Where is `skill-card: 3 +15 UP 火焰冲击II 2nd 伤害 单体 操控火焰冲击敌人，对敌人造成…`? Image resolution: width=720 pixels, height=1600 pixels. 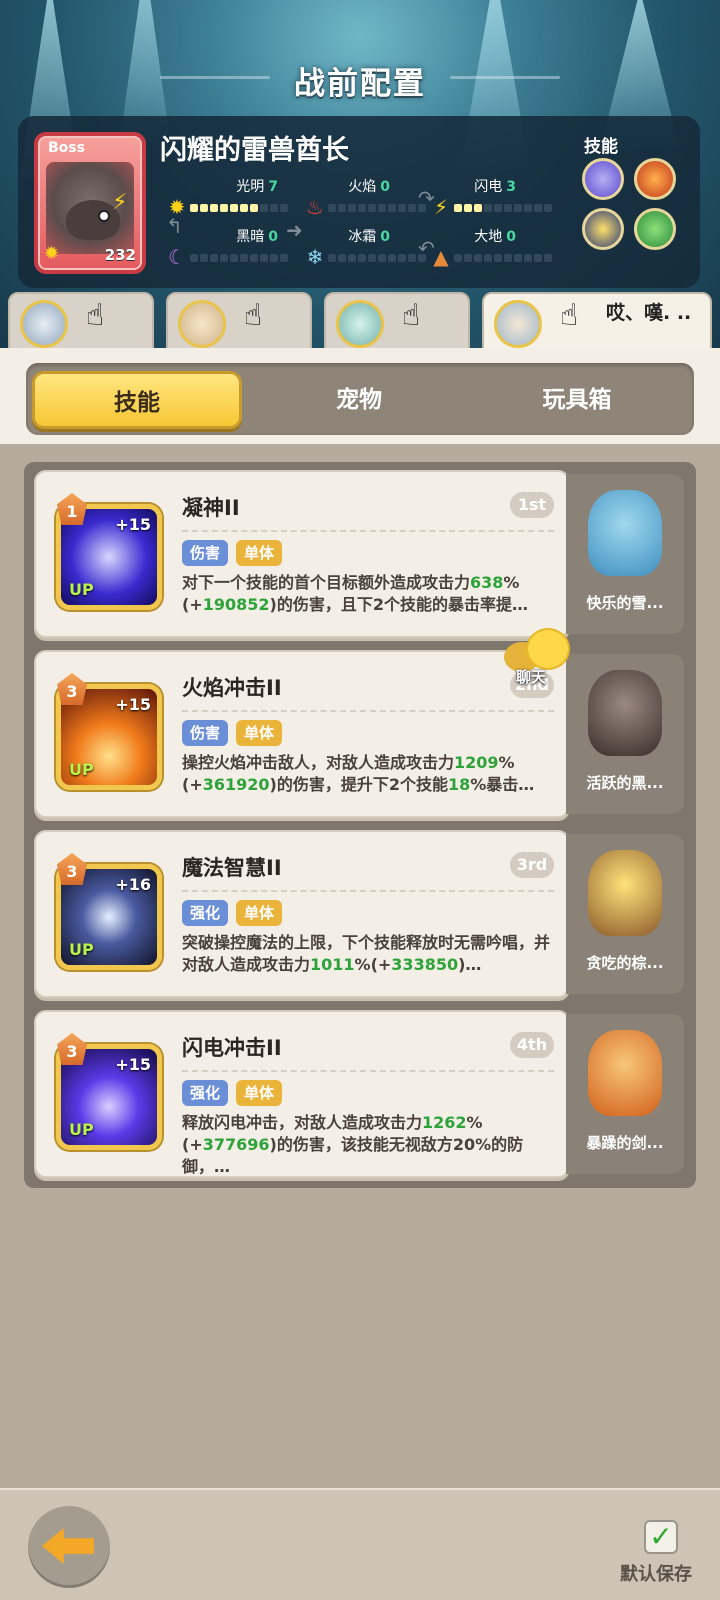 skill-card: 3 +15 UP 火焰冲击II 2nd 伤害 单体 操控火焰冲击敌人，对敌人造成… is located at coordinates (302, 734).